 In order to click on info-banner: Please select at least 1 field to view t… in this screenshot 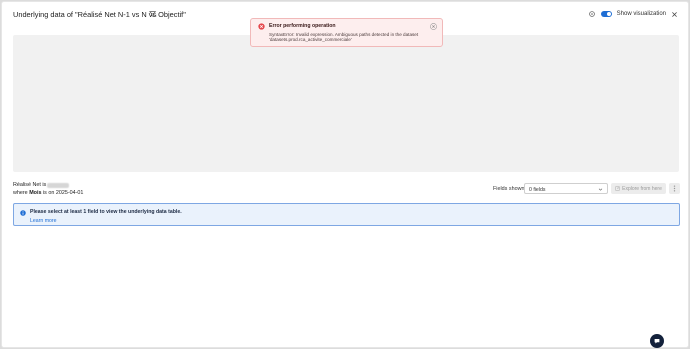, I will do `click(346, 214)`.